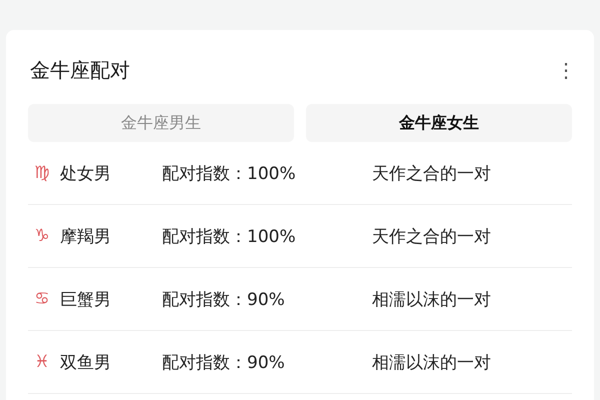 The width and height of the screenshot is (600, 400). What do you see at coordinates (439, 123) in the screenshot?
I see `tab: 金牛座女生` at bounding box center [439, 123].